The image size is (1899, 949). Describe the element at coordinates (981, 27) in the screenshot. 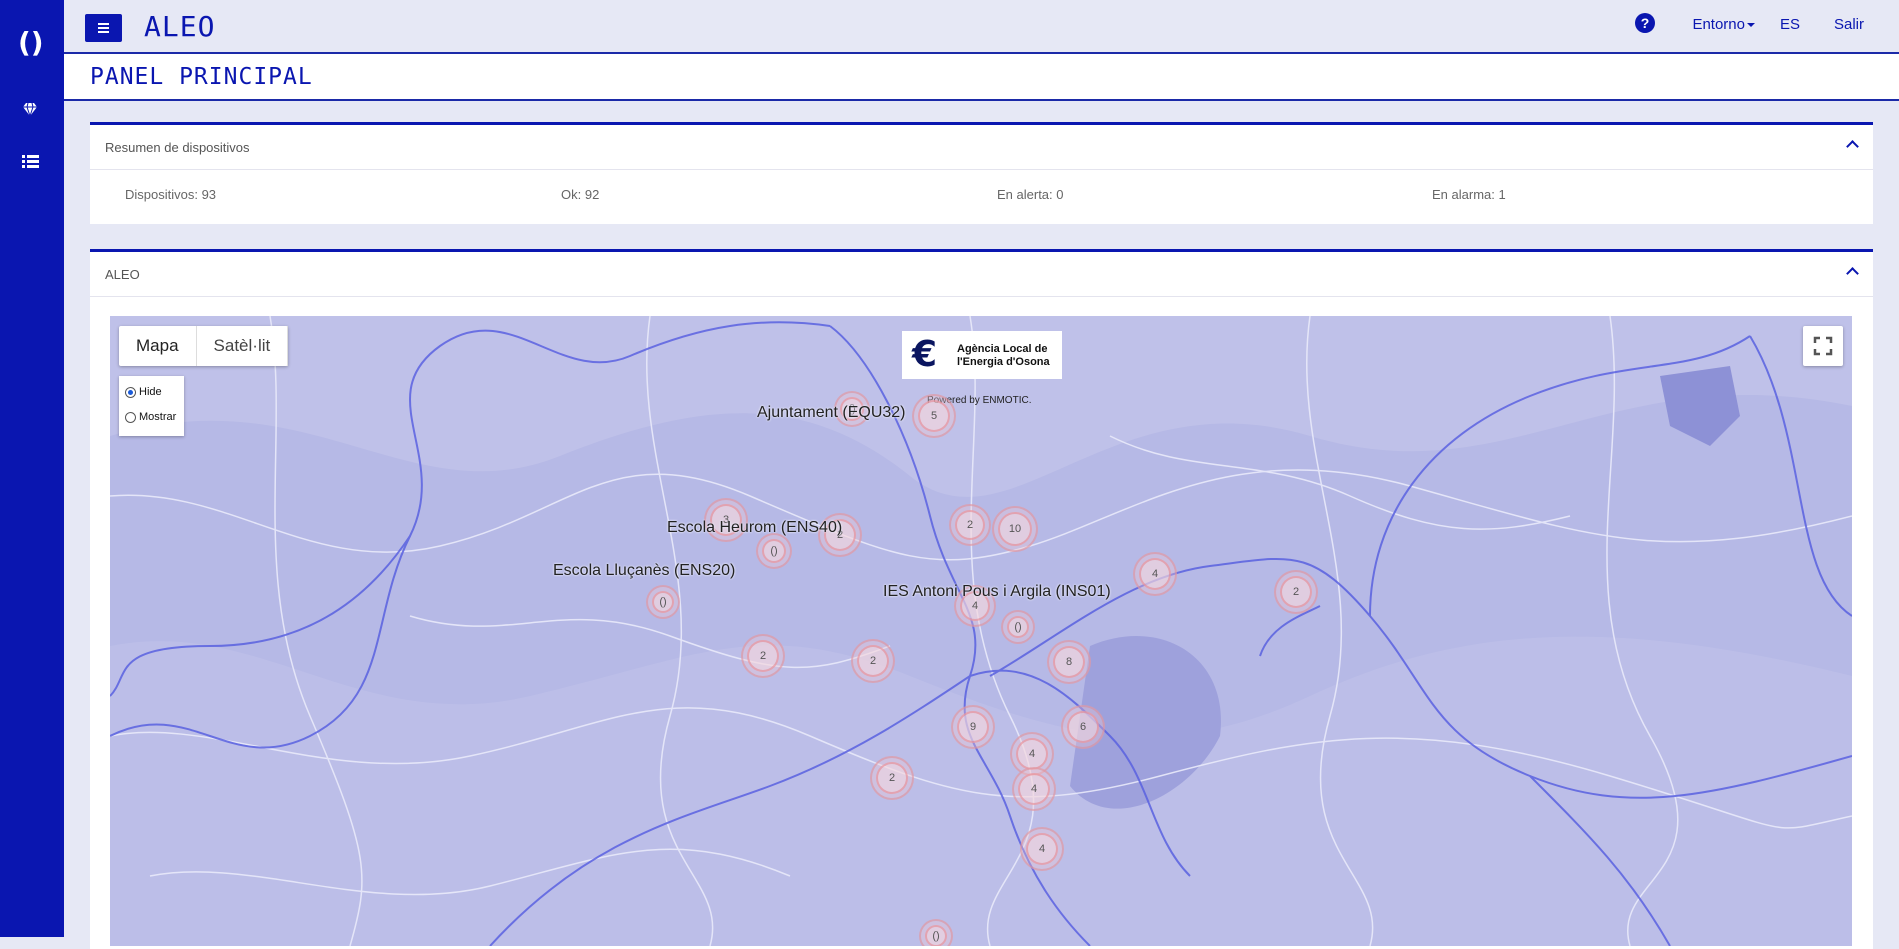

I see `top-bar: ALEO ? Entorno ES Salir` at that location.